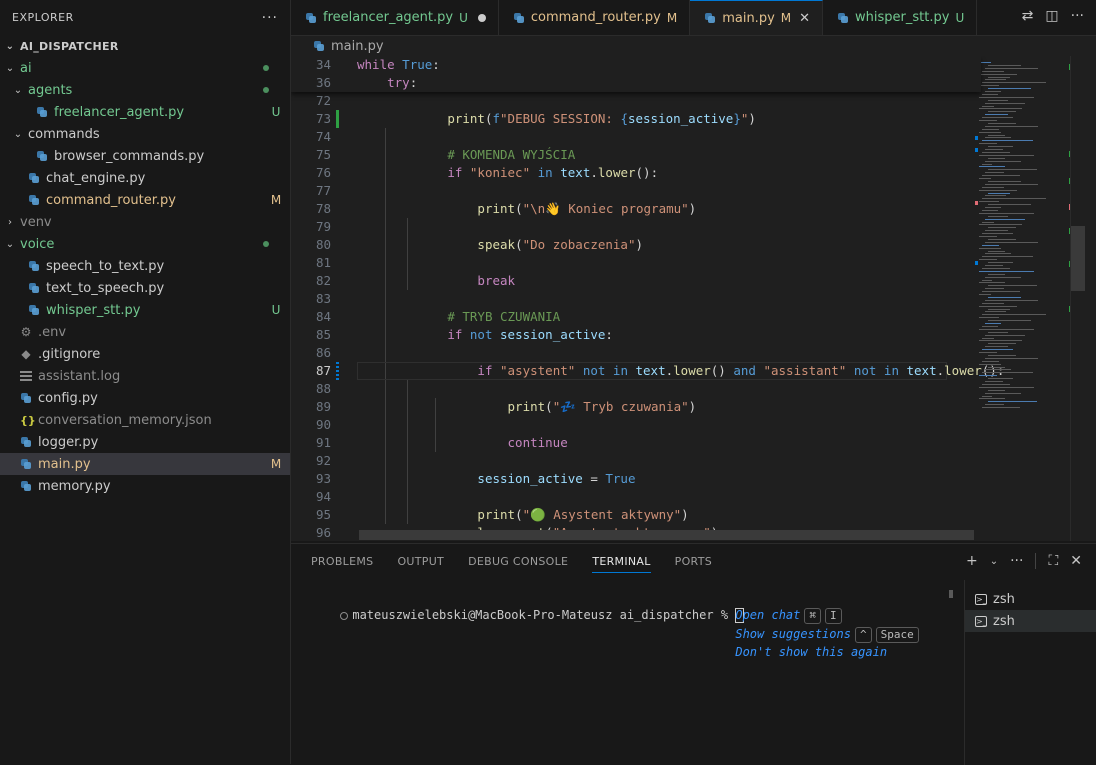 Image resolution: width=1096 pixels, height=765 pixels. I want to click on compare-changes-icon: ⇄, so click(1028, 16).